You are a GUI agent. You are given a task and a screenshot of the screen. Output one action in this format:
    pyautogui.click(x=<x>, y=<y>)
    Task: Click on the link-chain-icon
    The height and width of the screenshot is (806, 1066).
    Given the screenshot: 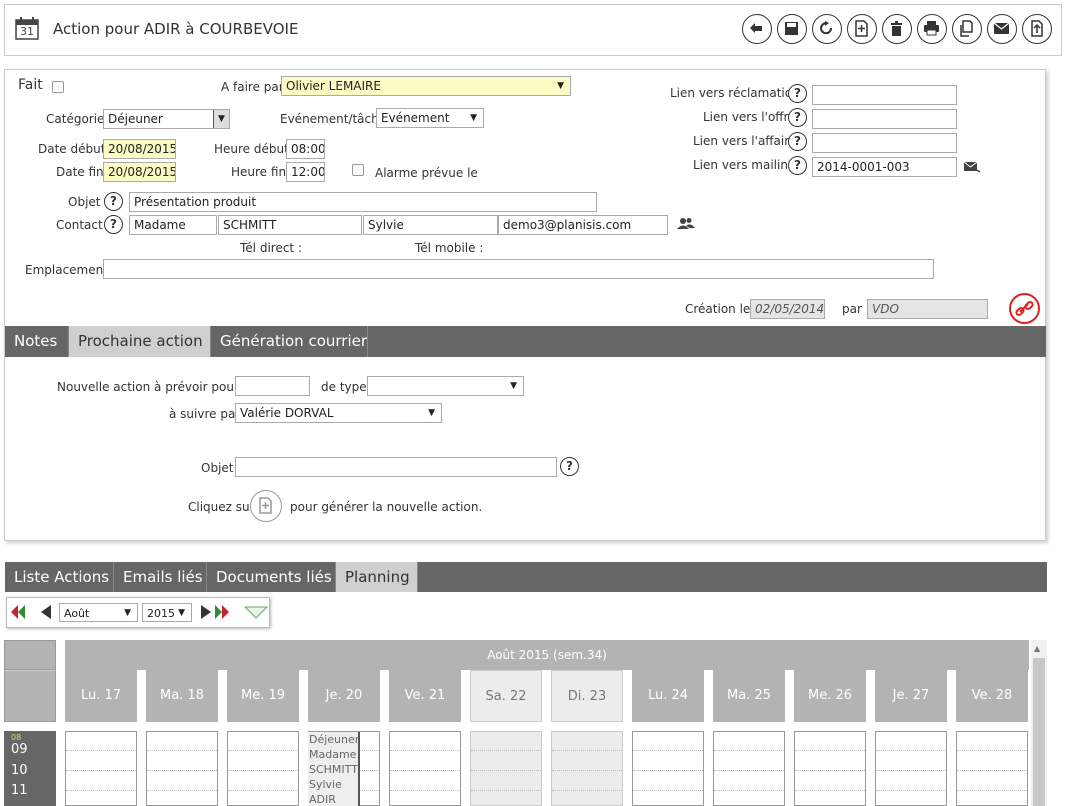 What is the action you would take?
    pyautogui.click(x=1024, y=308)
    